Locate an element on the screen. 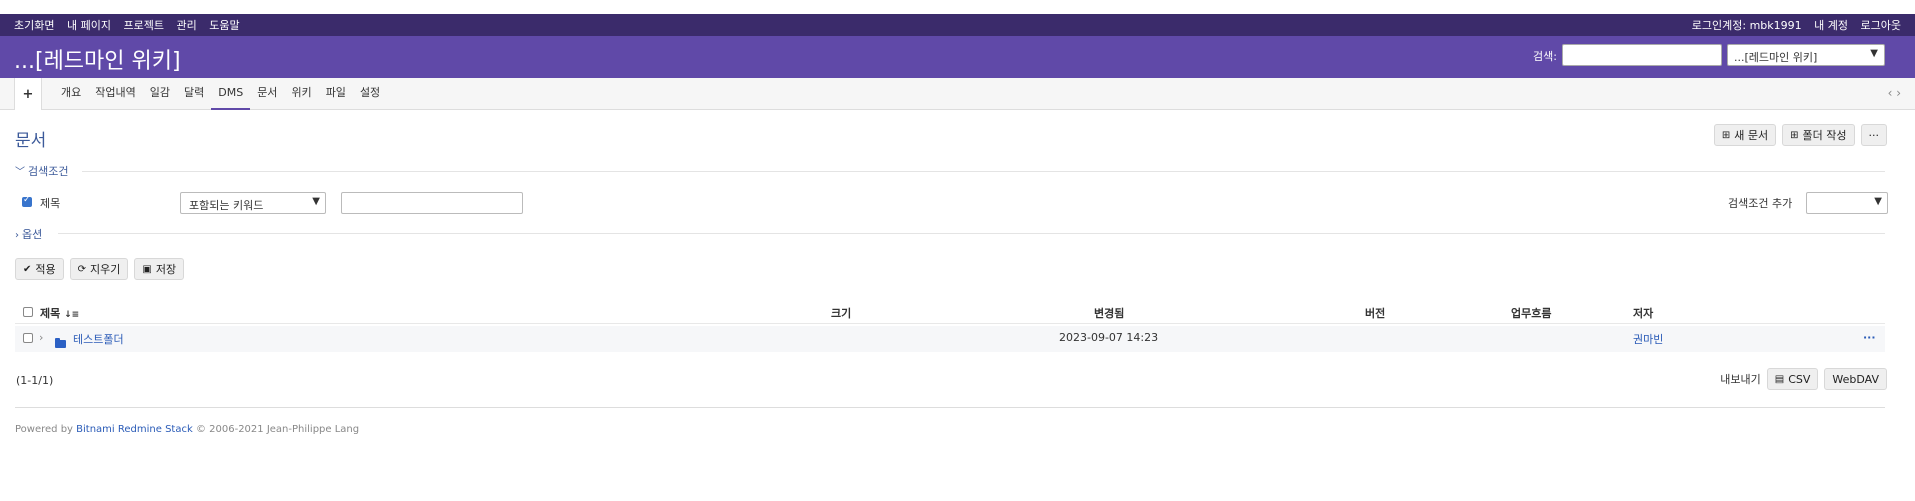 This screenshot has width=1915, height=501. new-document-button: ⊞ 새 문서 is located at coordinates (1745, 135).